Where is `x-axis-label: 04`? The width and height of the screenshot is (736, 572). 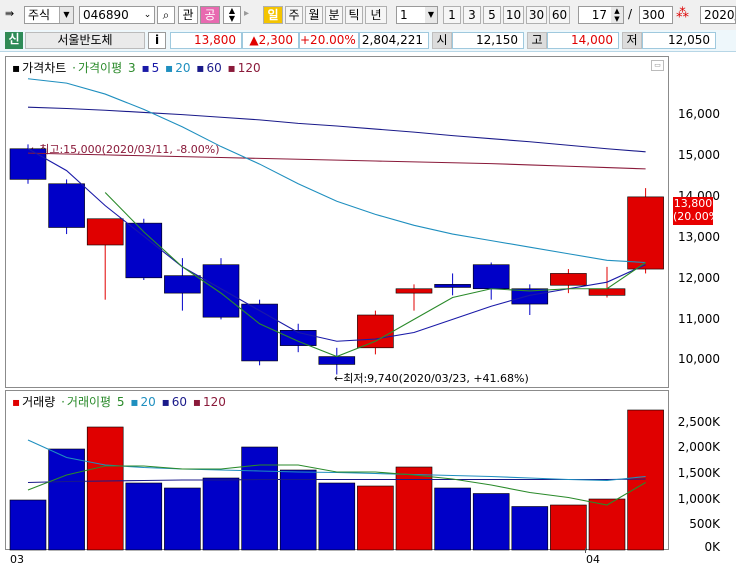
x-axis-label: 04 is located at coordinates (593, 559).